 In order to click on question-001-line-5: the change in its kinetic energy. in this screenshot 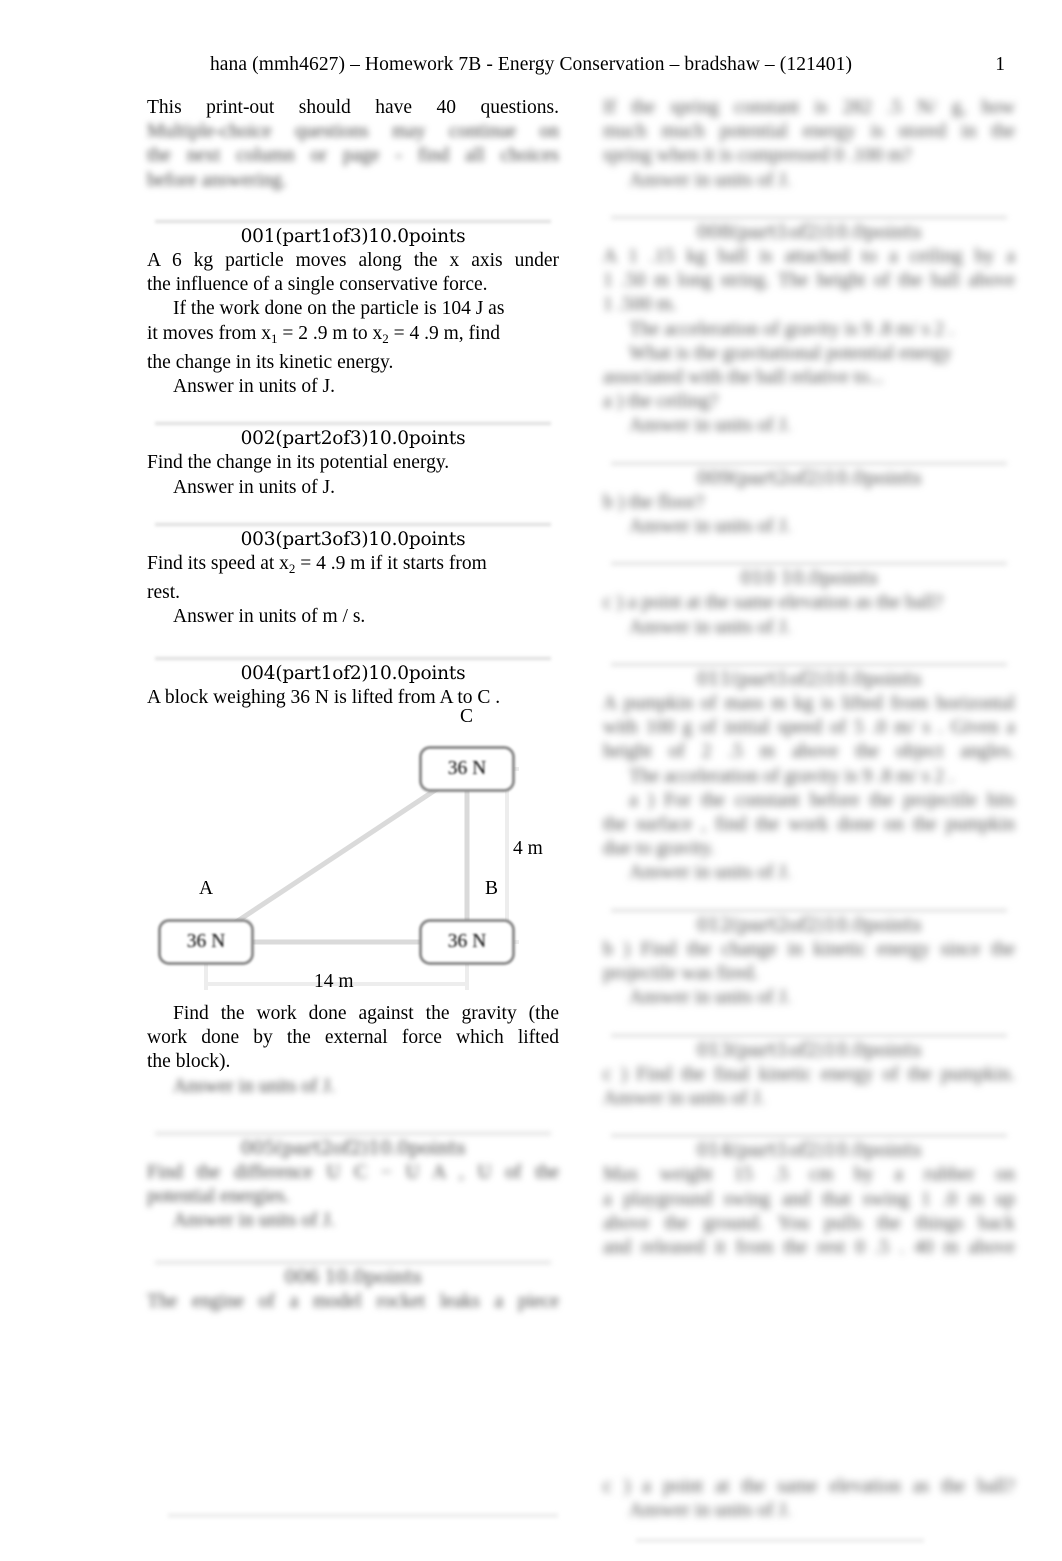, I will do `click(270, 362)`.